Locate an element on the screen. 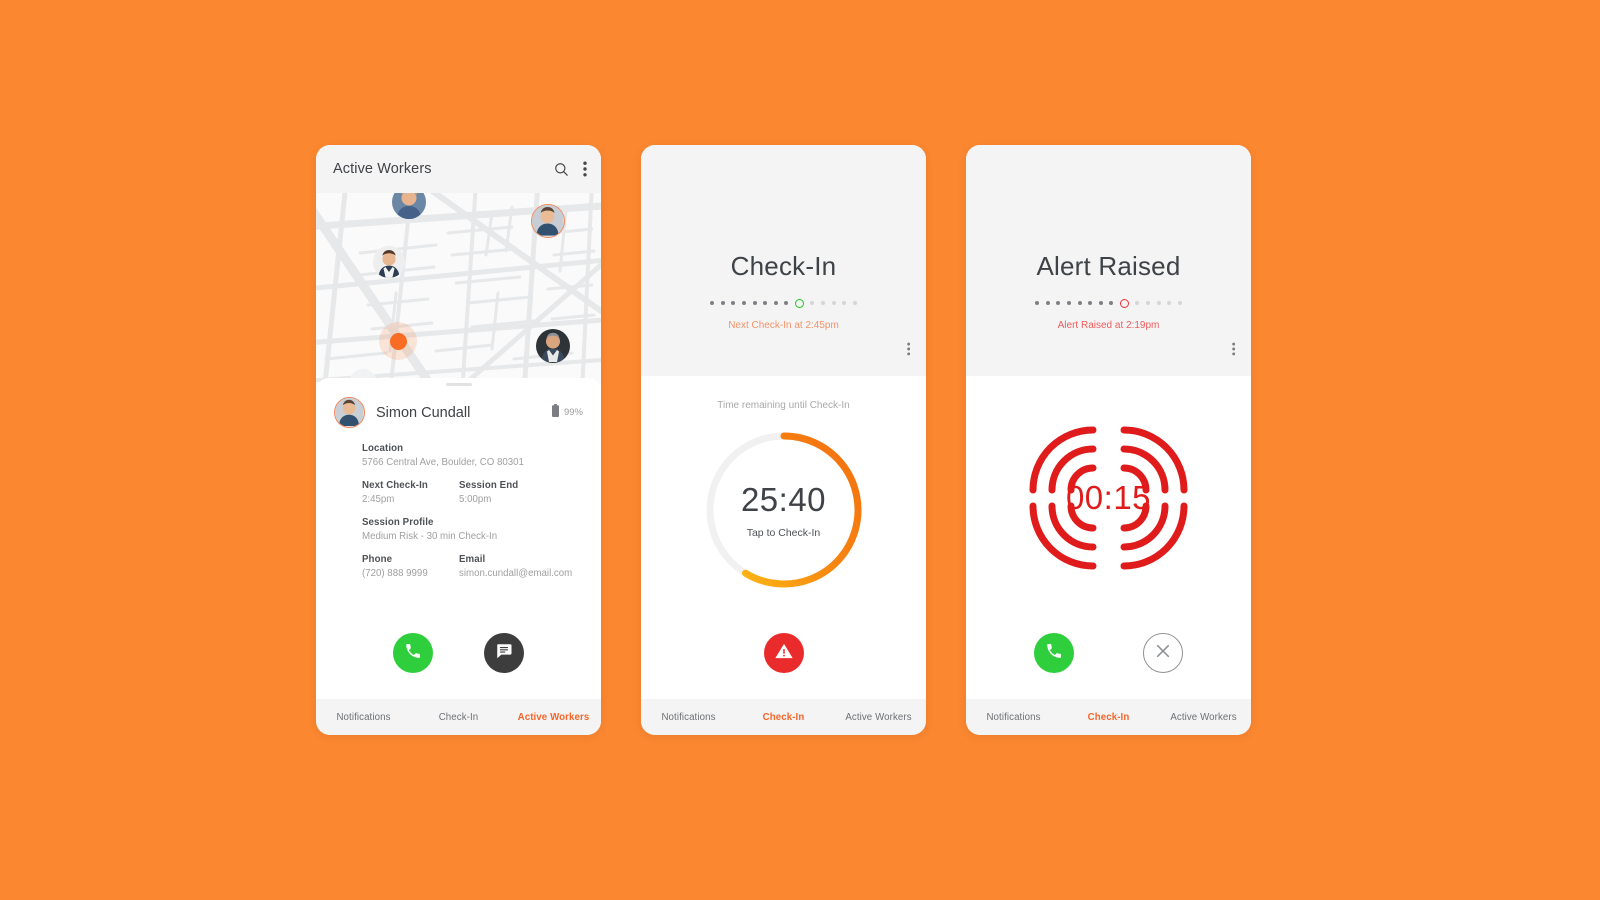 This screenshot has height=900, width=1600. timer-caption: Time remaining until Check-In is located at coordinates (783, 405).